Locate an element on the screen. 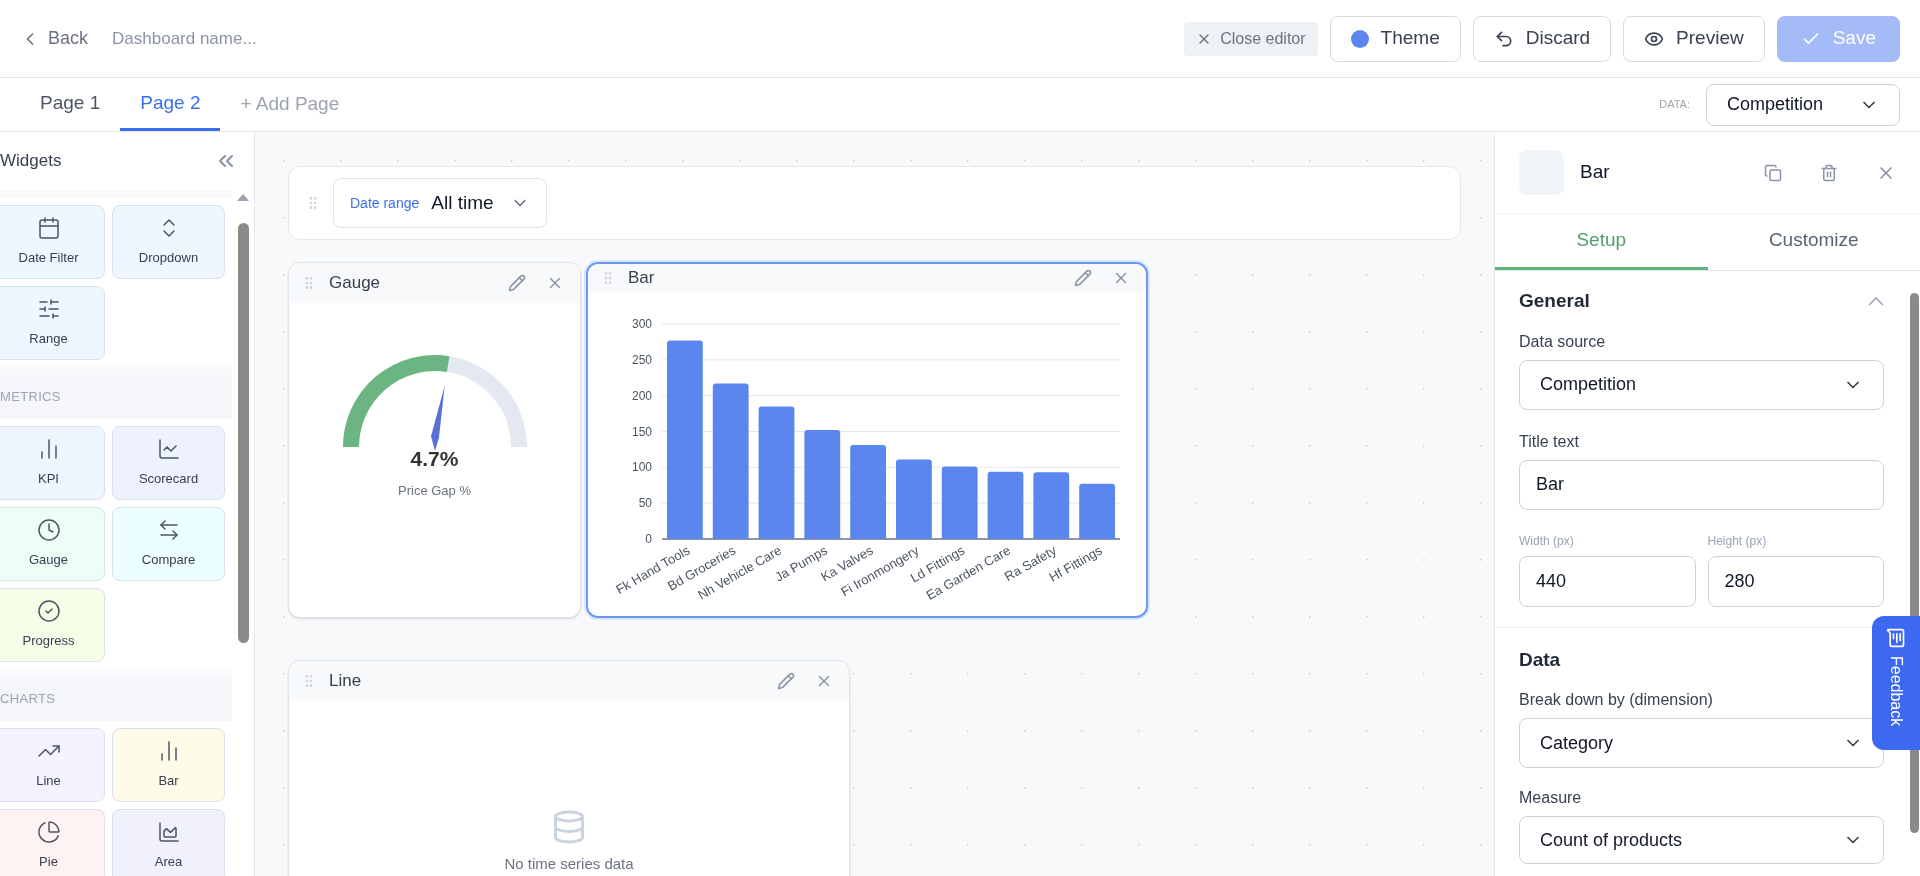 The image size is (1920, 876). section-heading: CHARTS is located at coordinates (28, 699).